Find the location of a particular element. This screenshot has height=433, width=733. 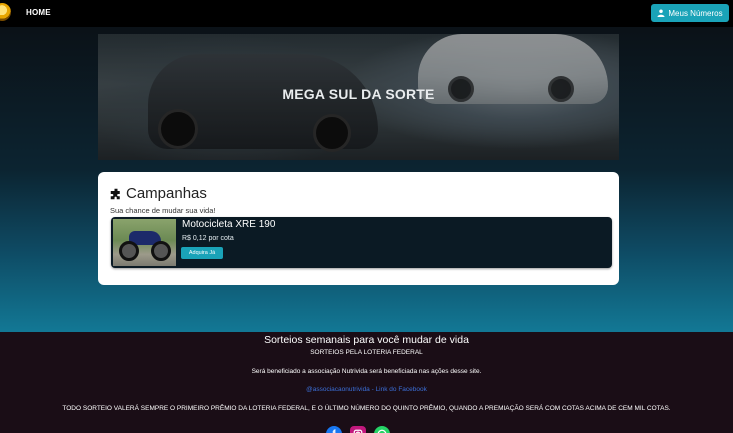

nav-home-link: HOME is located at coordinates (38, 12).